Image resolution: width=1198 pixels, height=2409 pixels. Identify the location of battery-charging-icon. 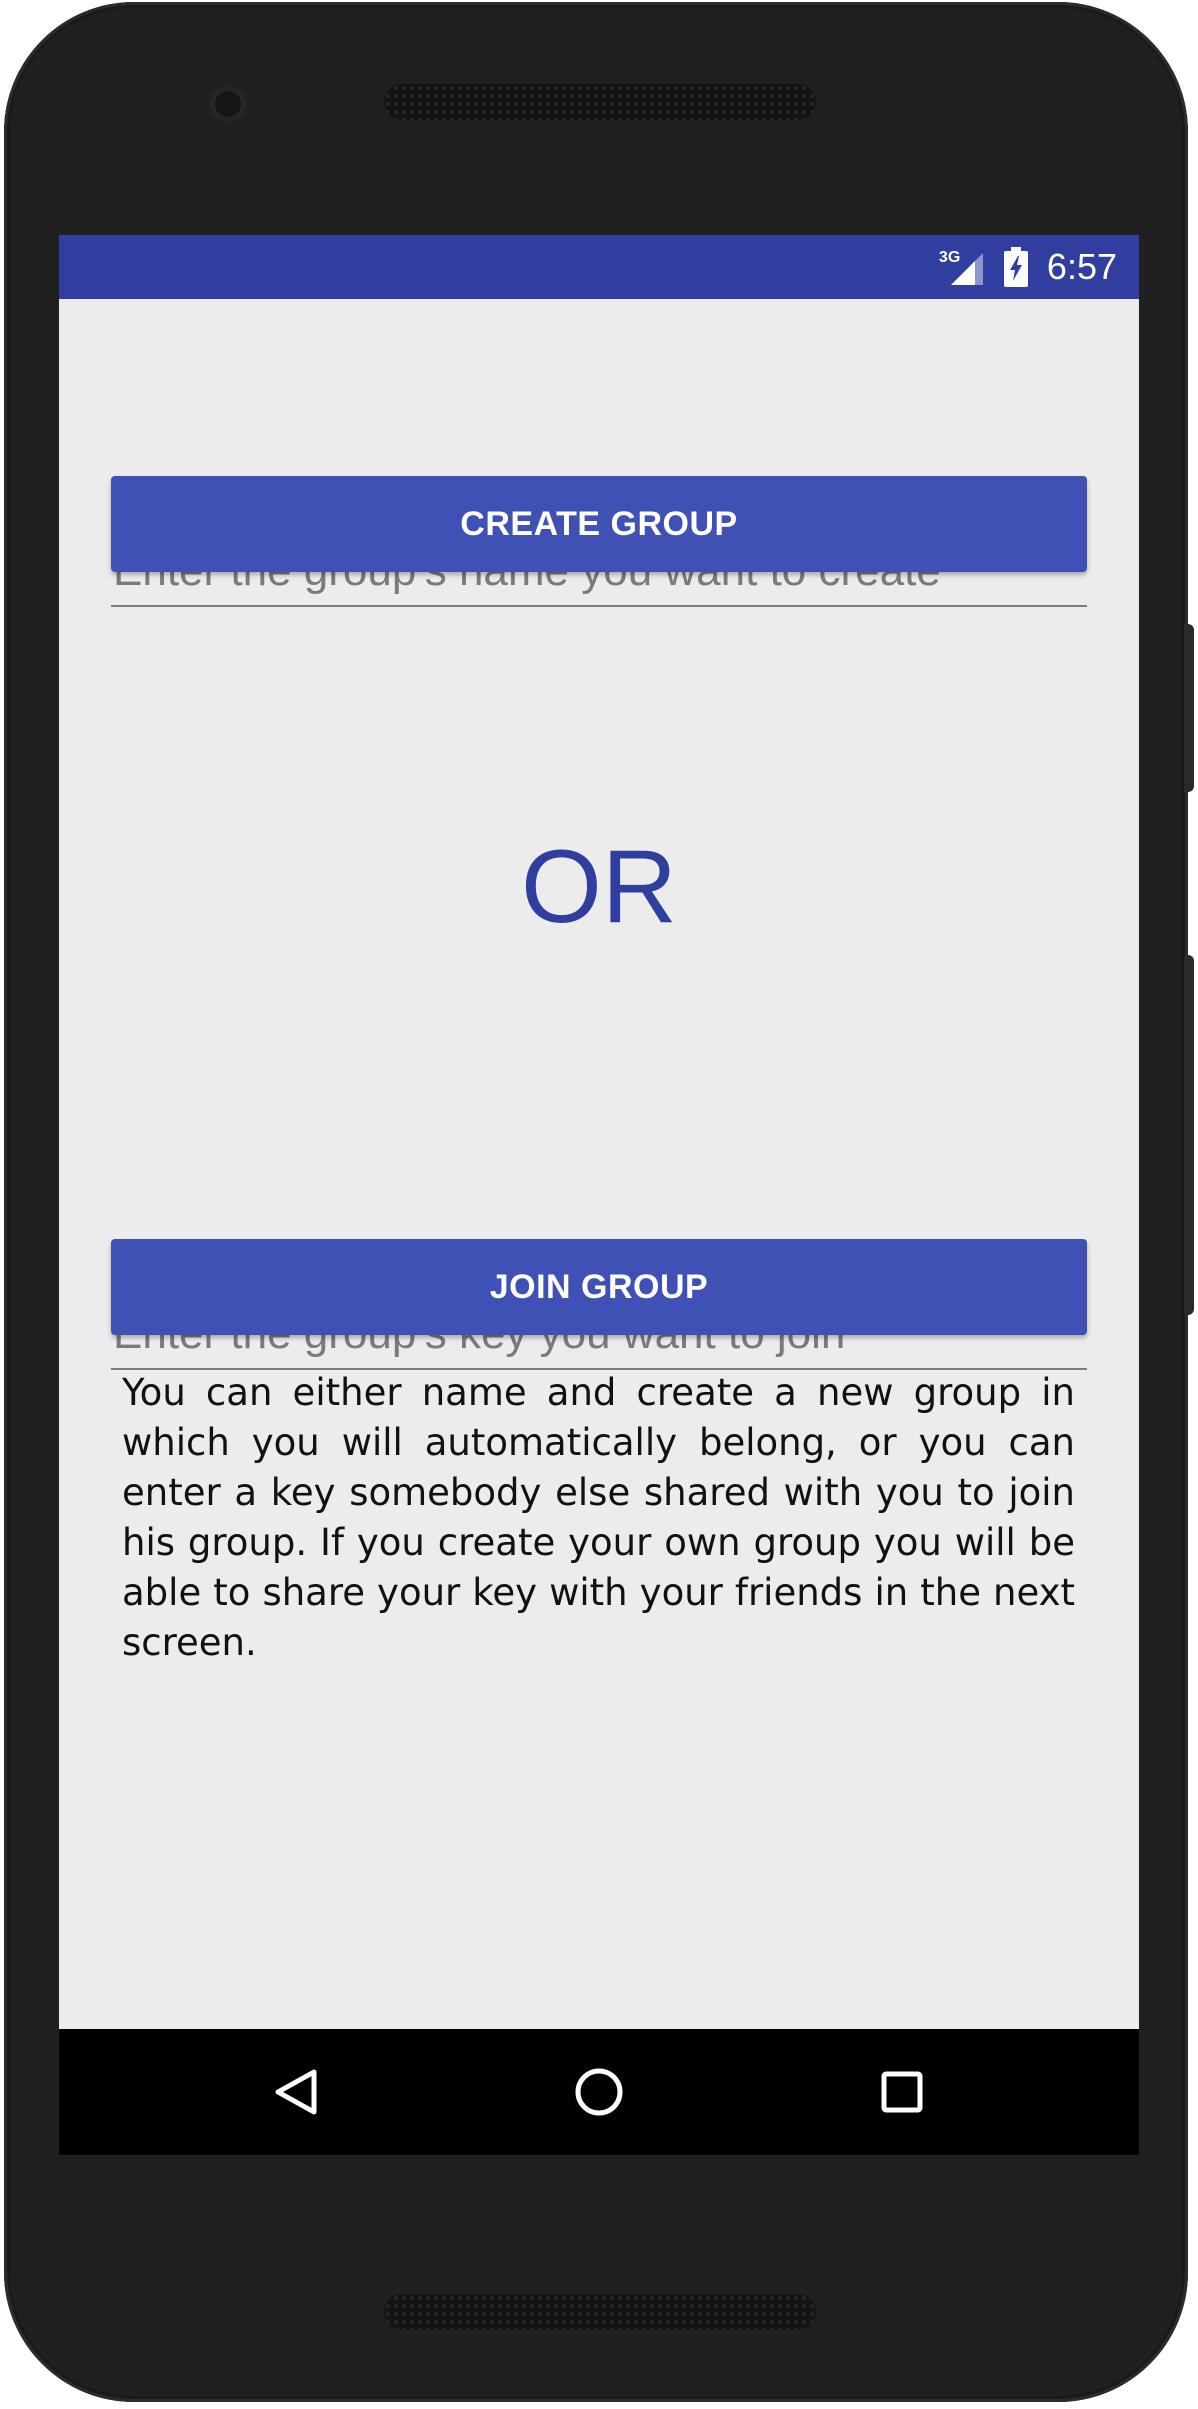
(1015, 267).